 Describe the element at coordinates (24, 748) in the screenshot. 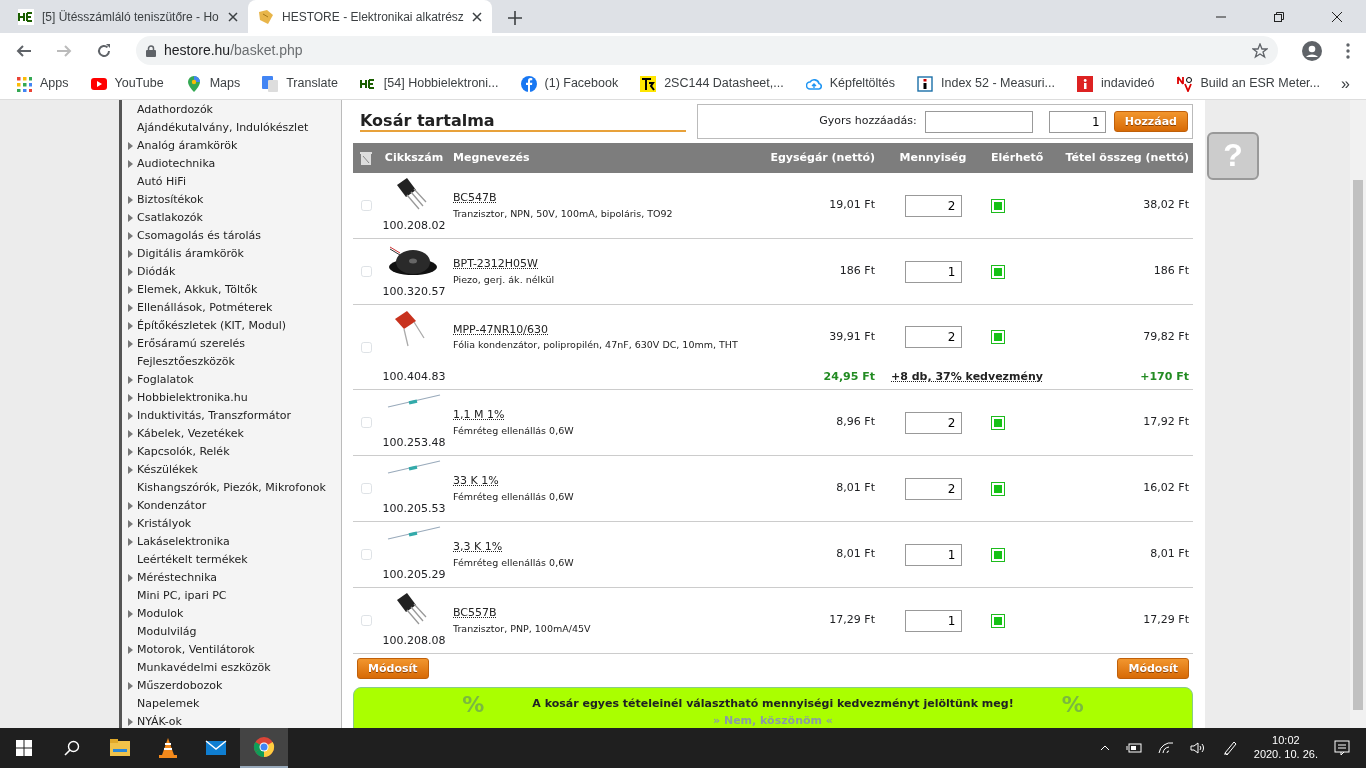

I see `windows-start-icon` at that location.